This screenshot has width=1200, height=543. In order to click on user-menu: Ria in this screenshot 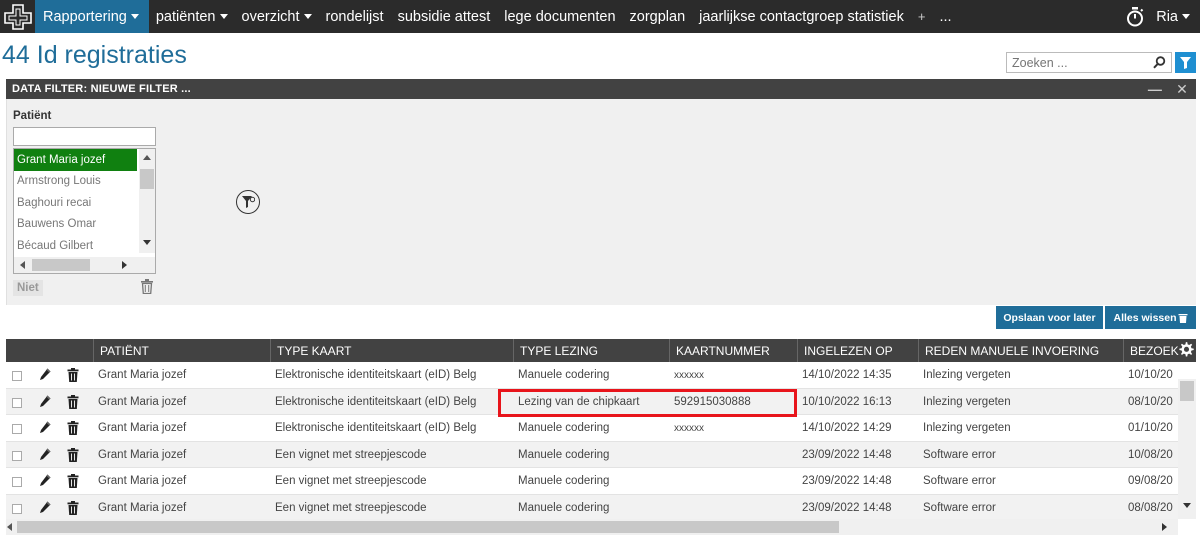, I will do `click(1174, 17)`.